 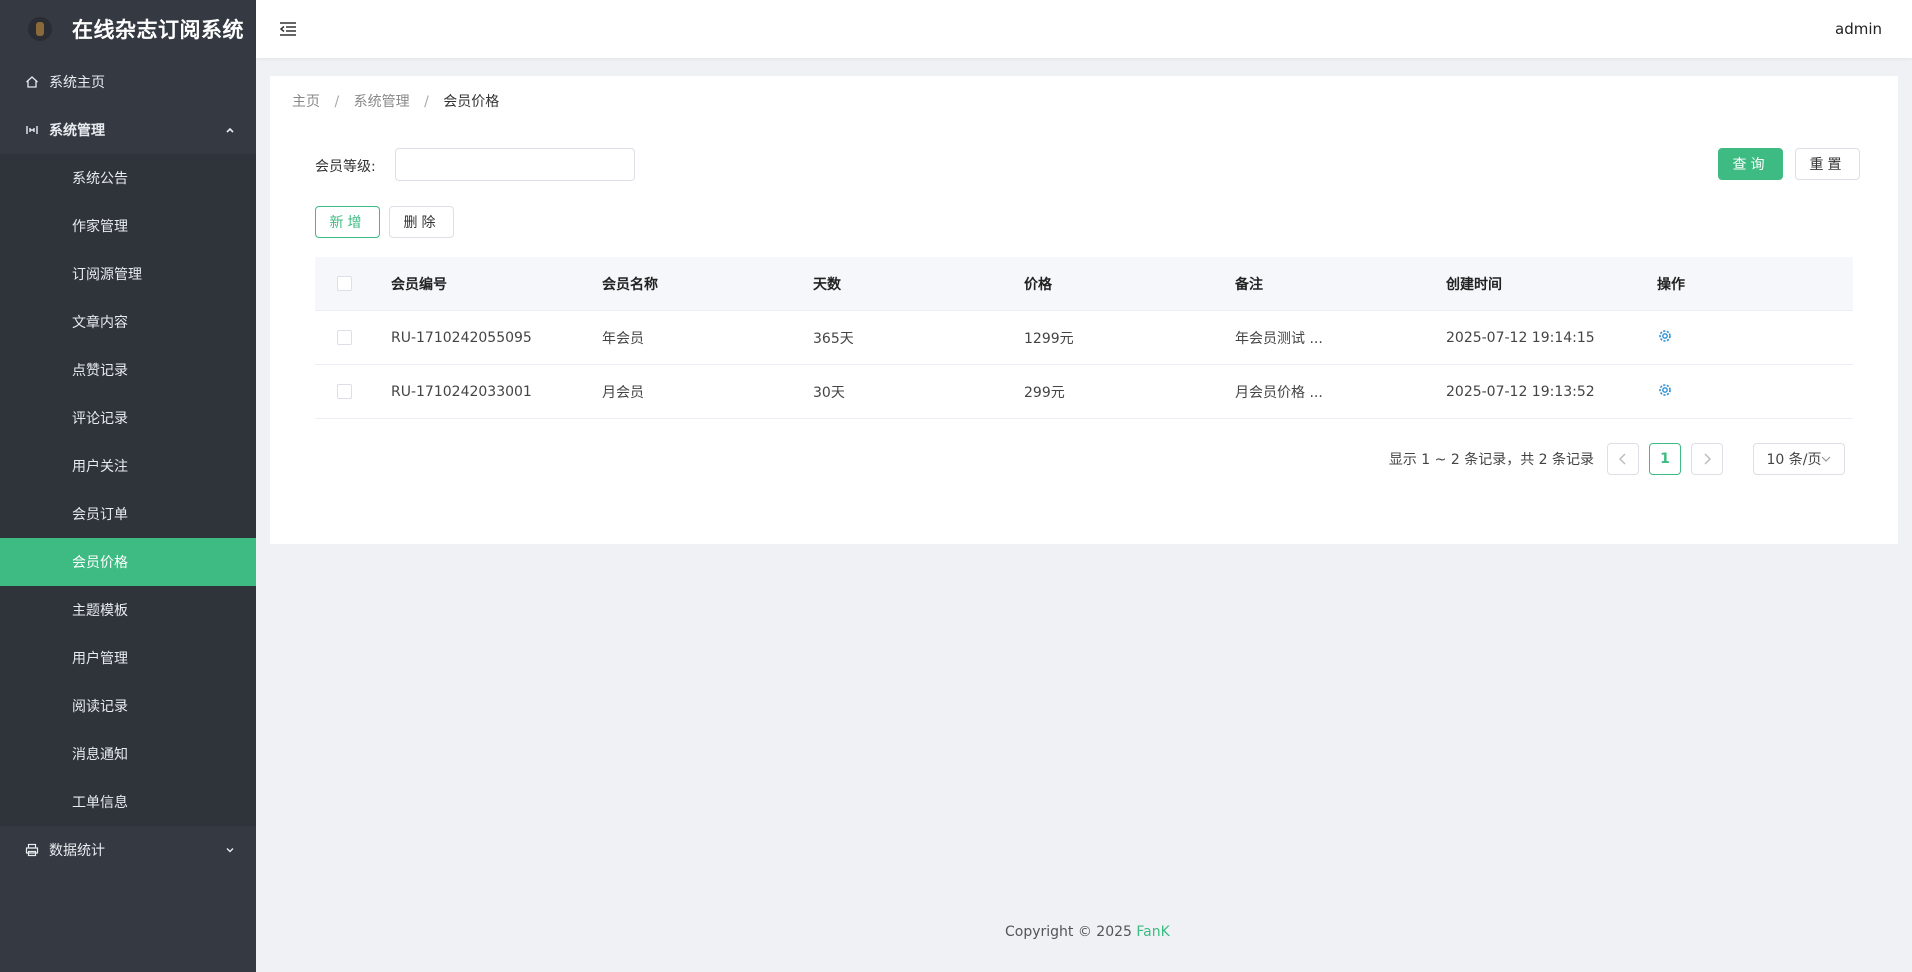 I want to click on next-page-button, so click(x=1707, y=459).